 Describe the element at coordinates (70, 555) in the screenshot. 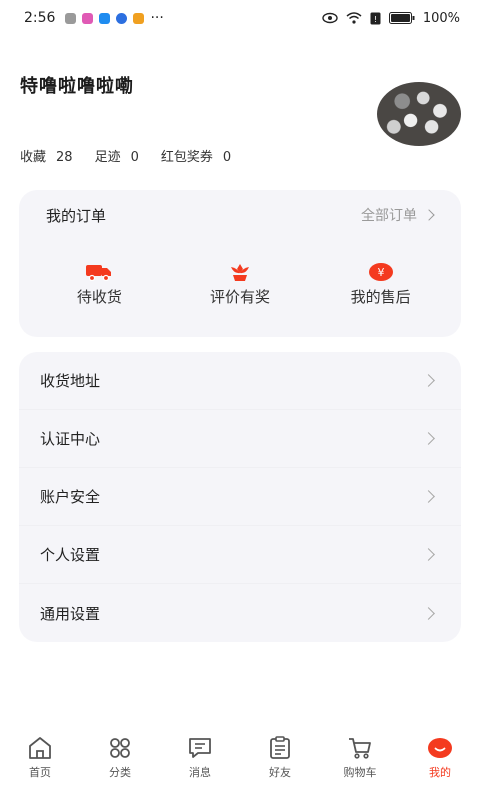

I see `menu-item-label: 个人设置` at that location.